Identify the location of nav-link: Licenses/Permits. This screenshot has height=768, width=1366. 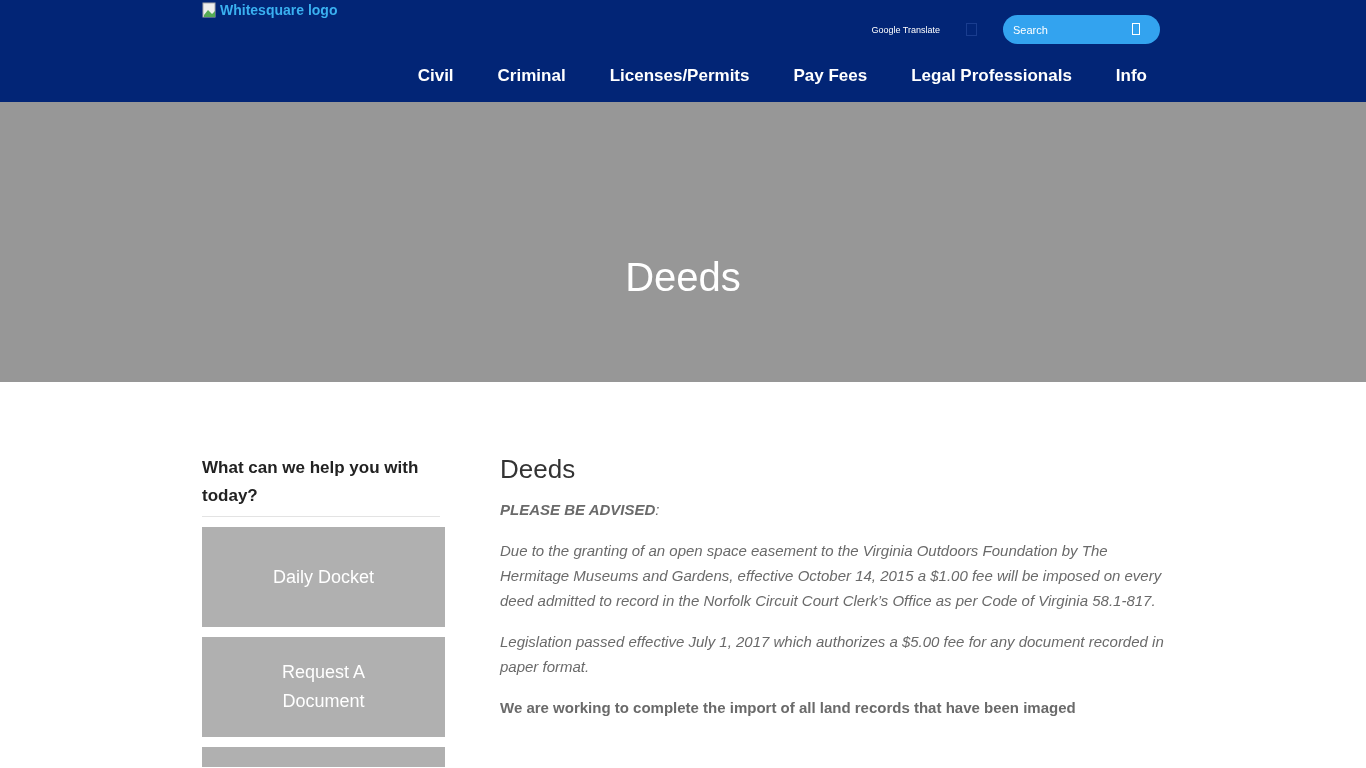
(679, 76).